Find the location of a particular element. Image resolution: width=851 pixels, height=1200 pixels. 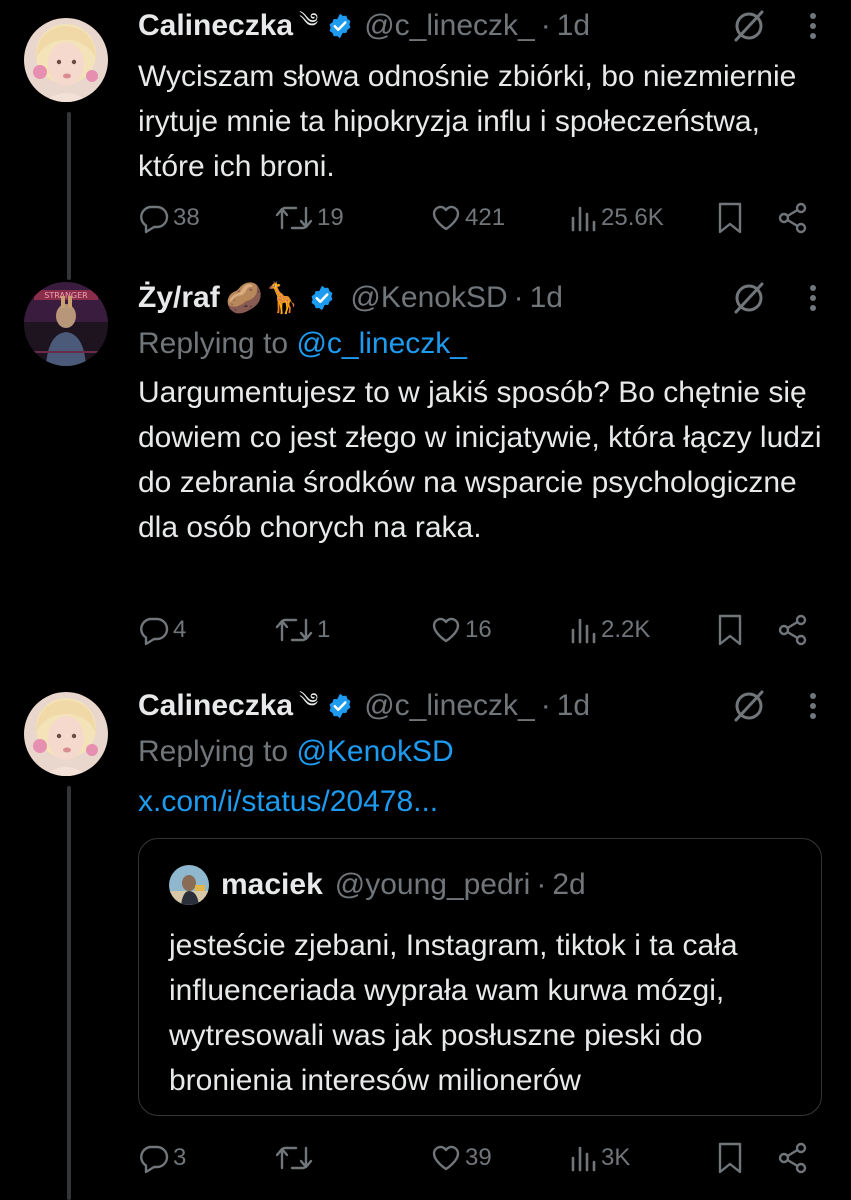

like-count: 421 is located at coordinates (485, 217).